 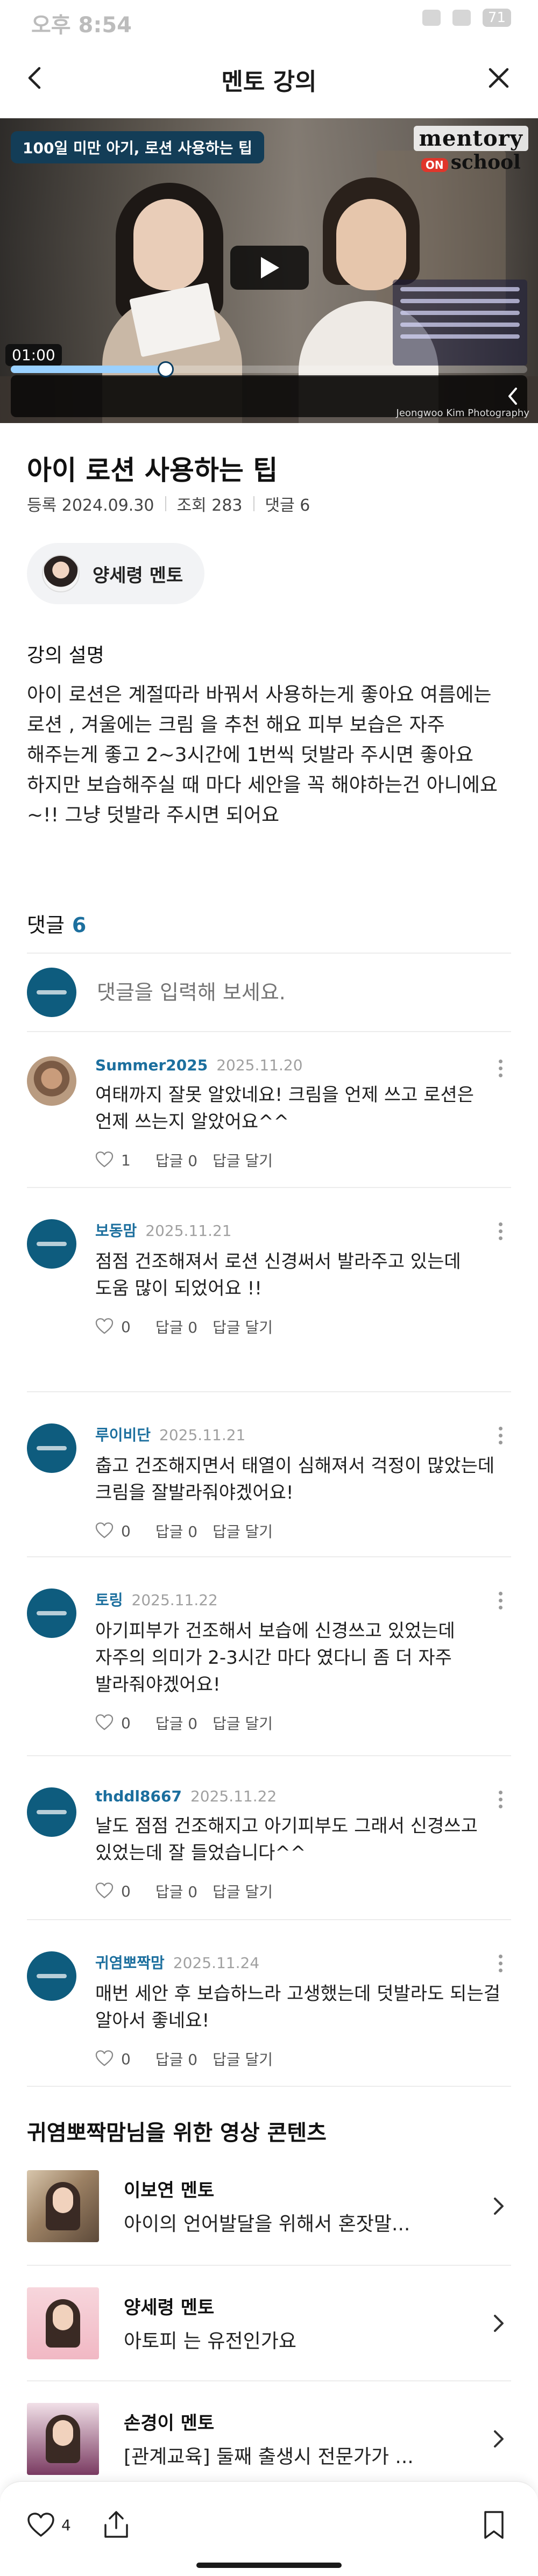 I want to click on status-icons: 71, so click(x=466, y=18).